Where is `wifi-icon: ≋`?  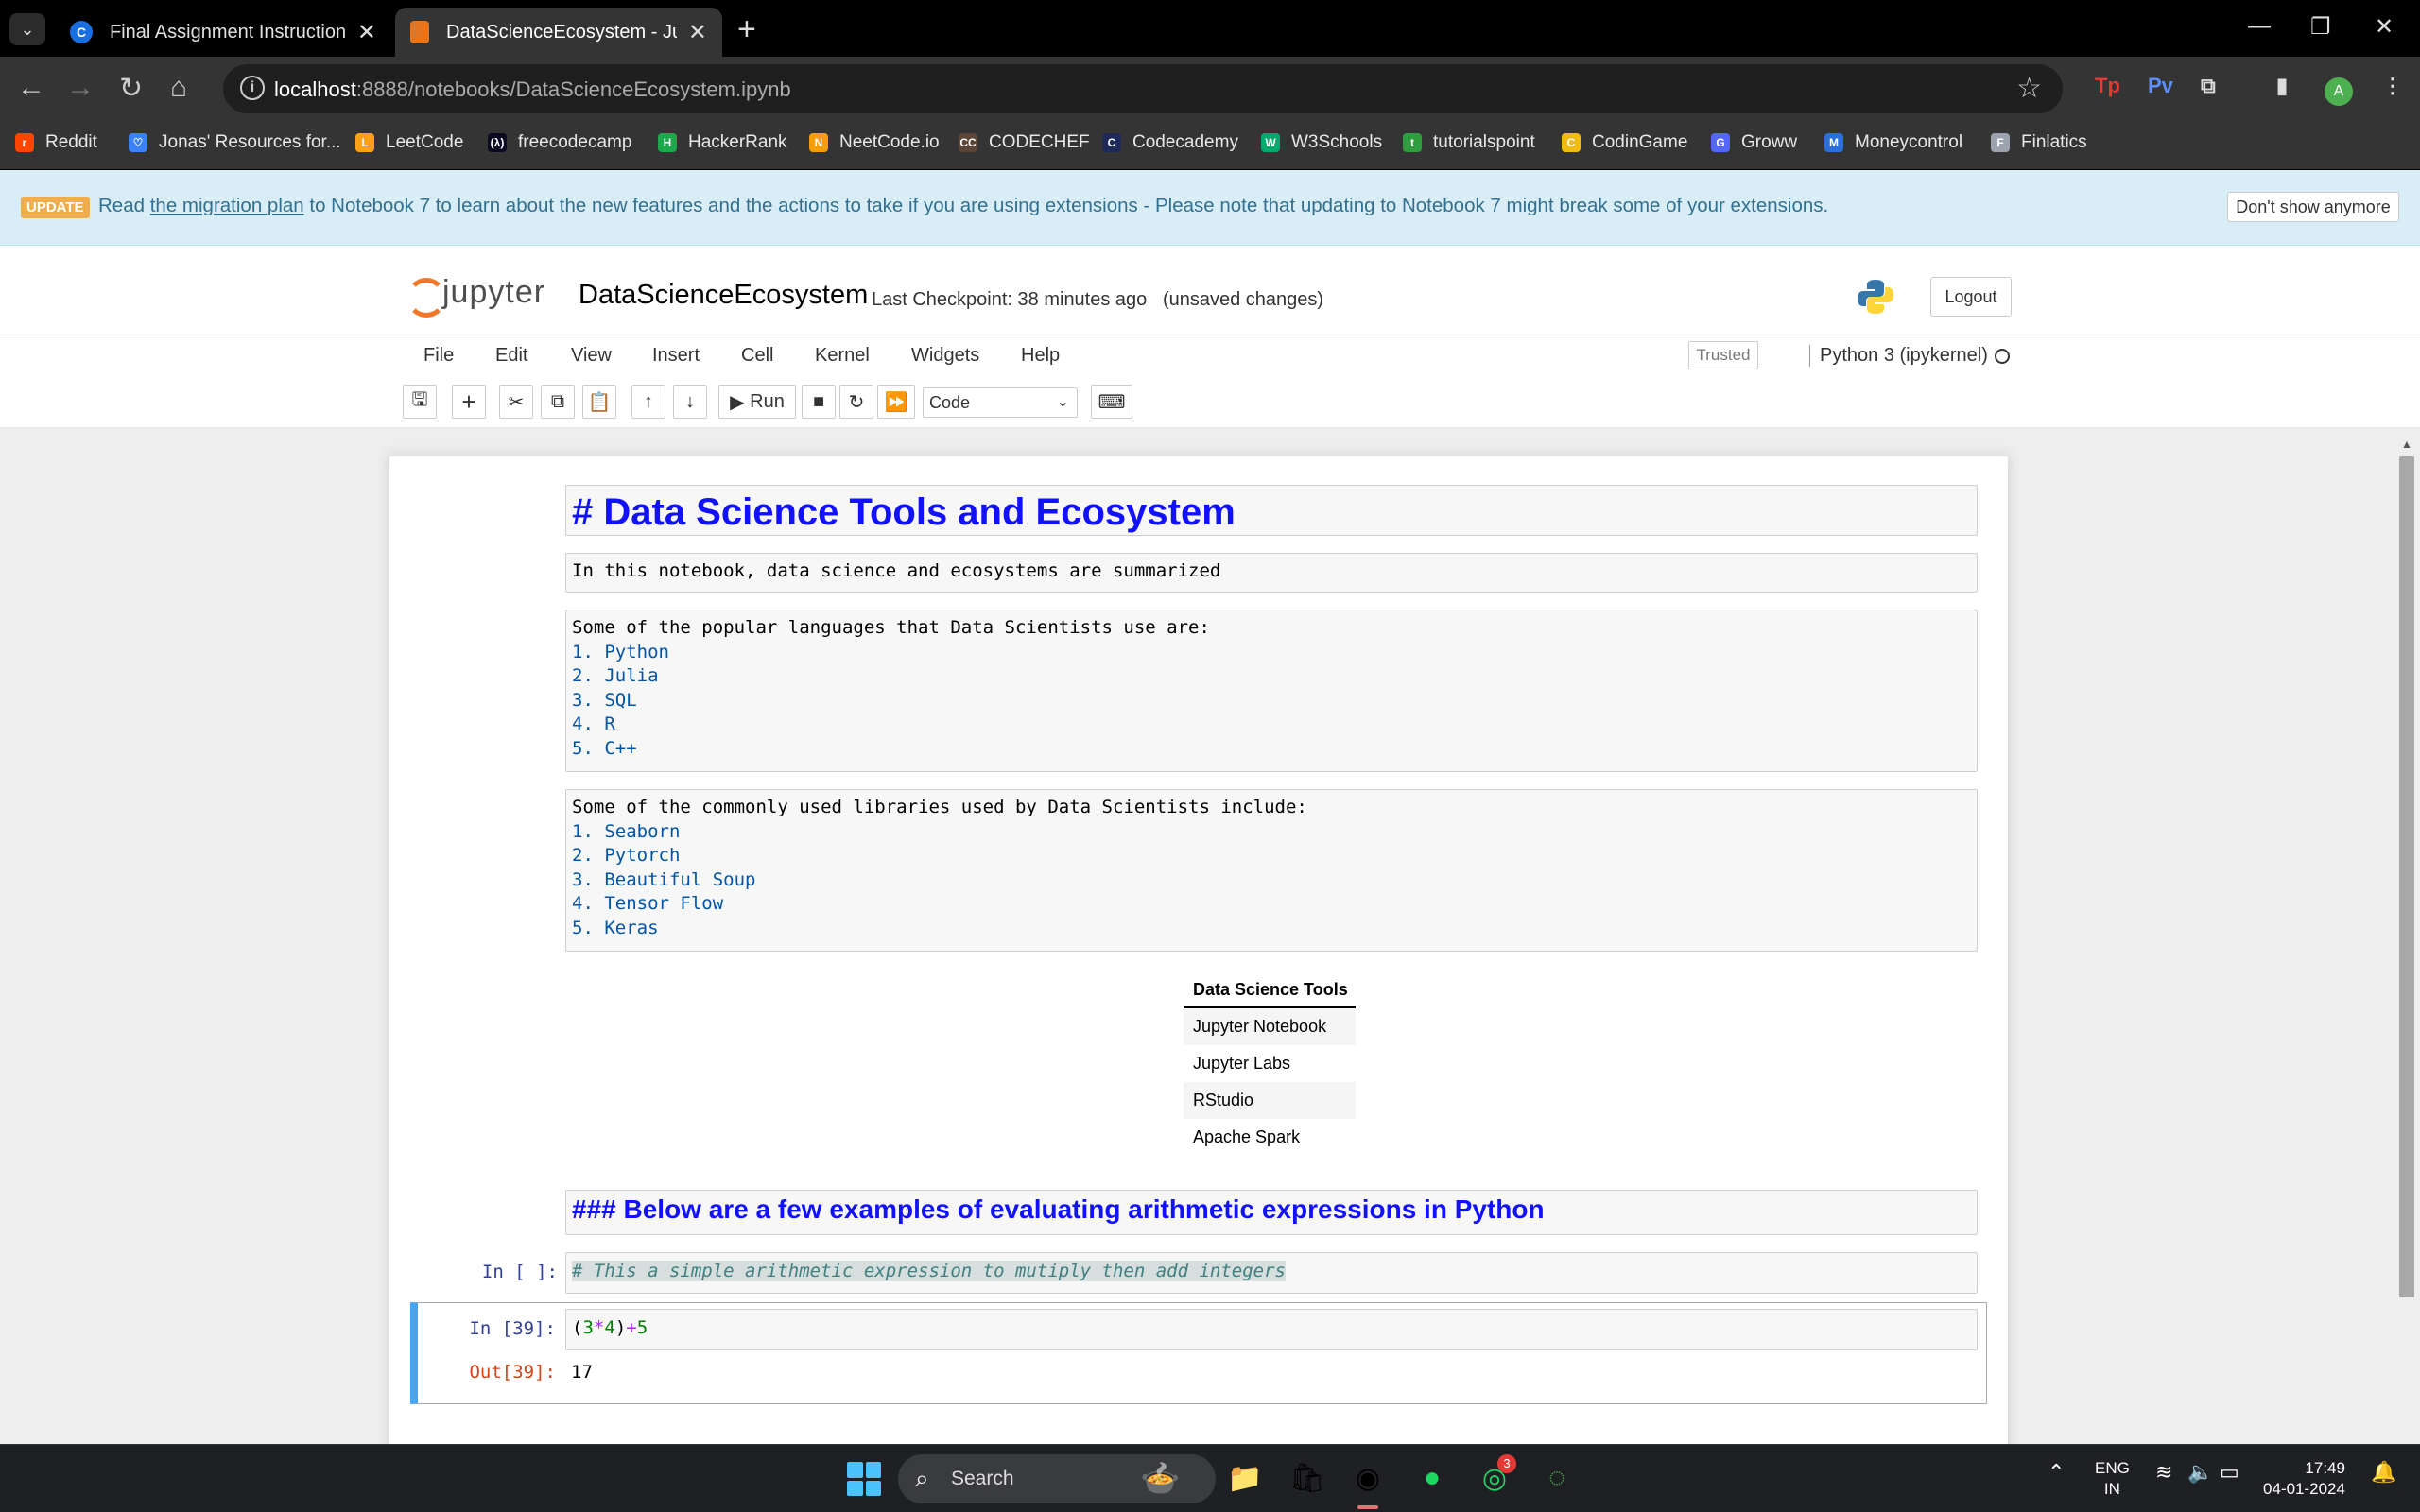 wifi-icon: ≋ is located at coordinates (2163, 1472).